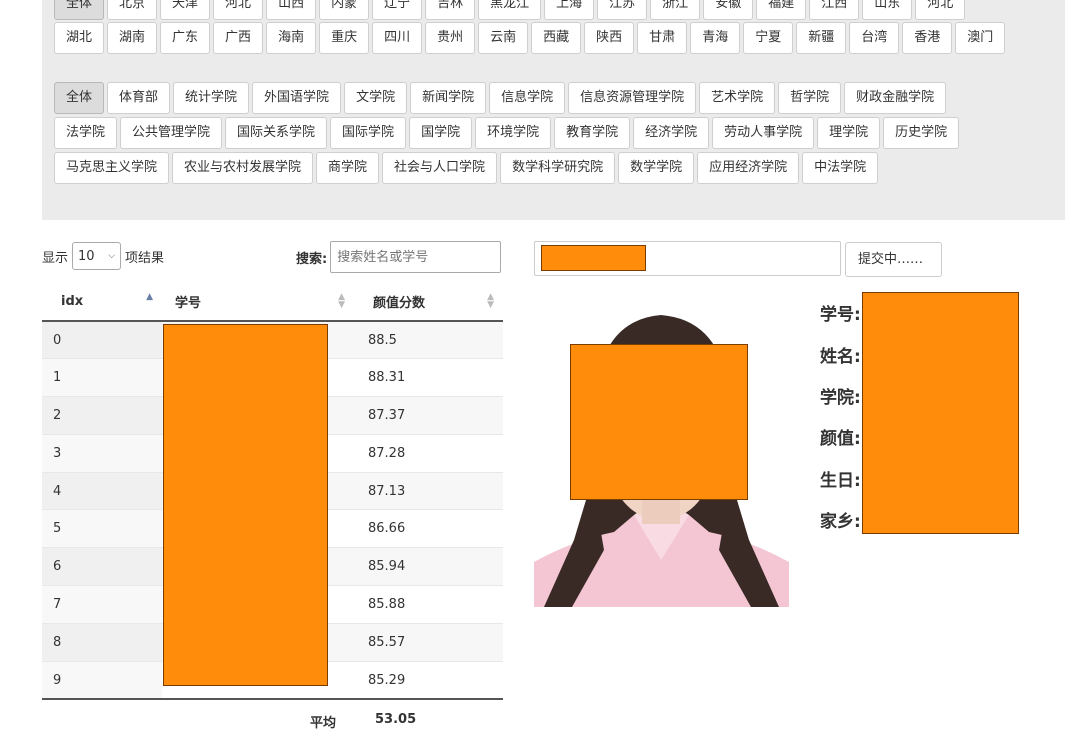 The width and height of the screenshot is (1080, 736). I want to click on college-filter-button: 历史学院, so click(921, 133).